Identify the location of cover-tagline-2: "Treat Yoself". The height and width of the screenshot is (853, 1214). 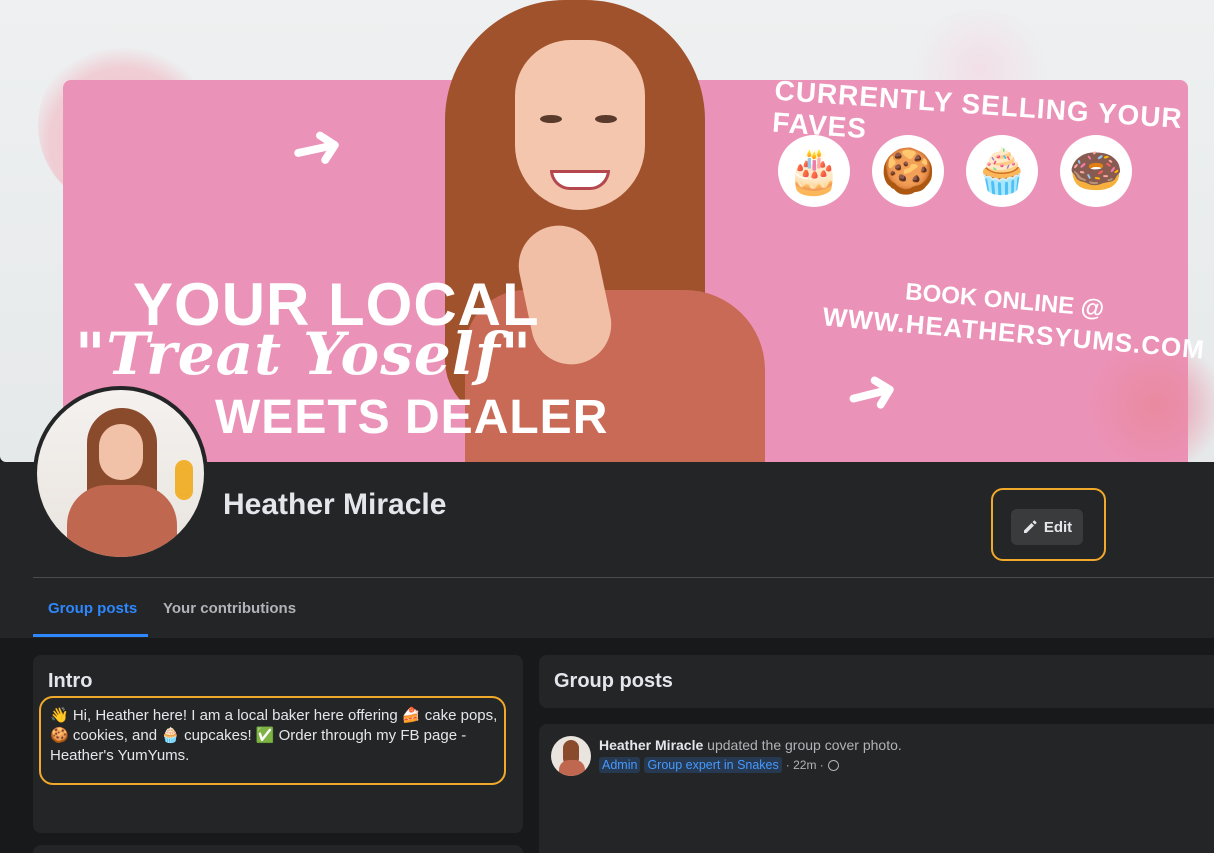
(303, 354).